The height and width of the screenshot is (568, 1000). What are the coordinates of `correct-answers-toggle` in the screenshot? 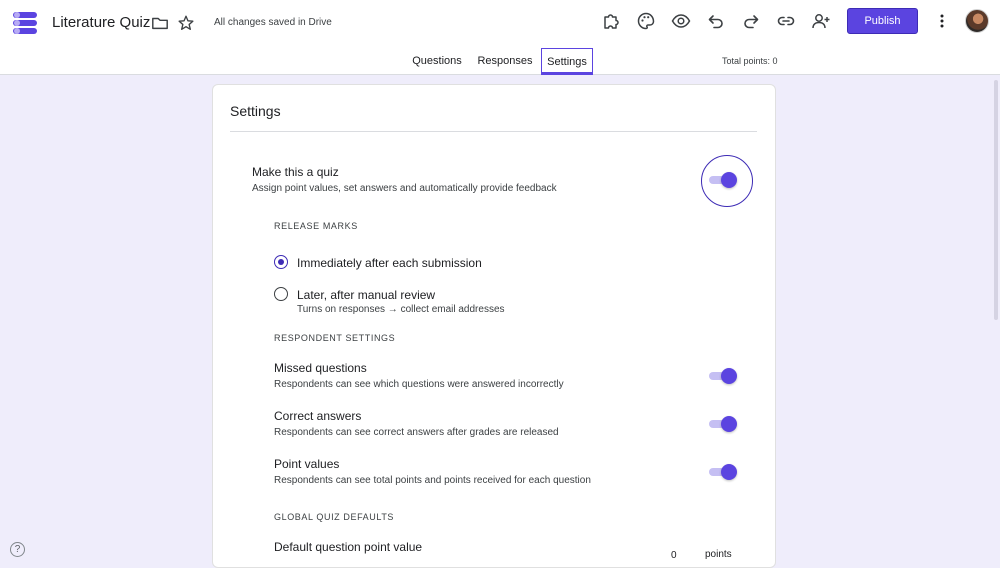 It's located at (722, 424).